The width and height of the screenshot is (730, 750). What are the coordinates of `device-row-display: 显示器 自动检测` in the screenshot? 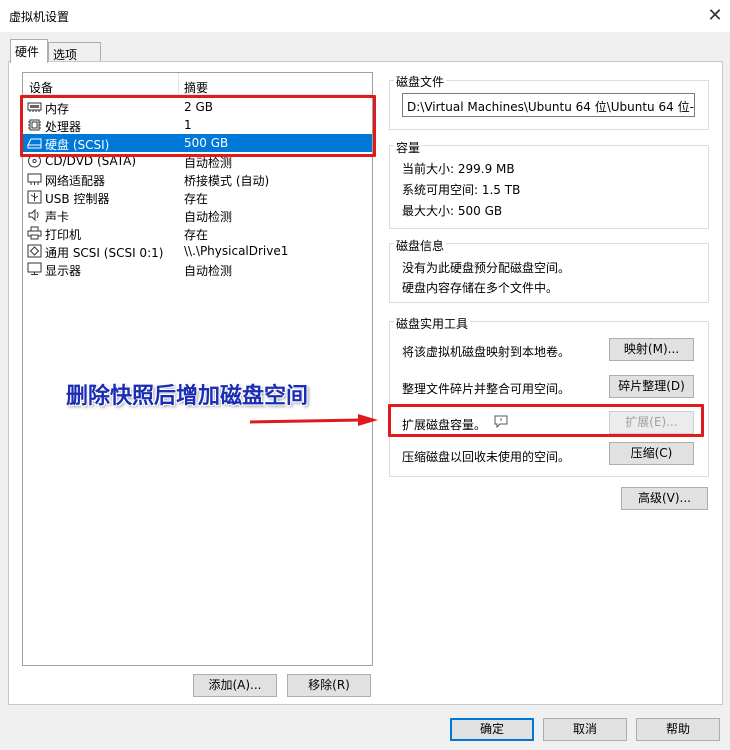 It's located at (197, 269).